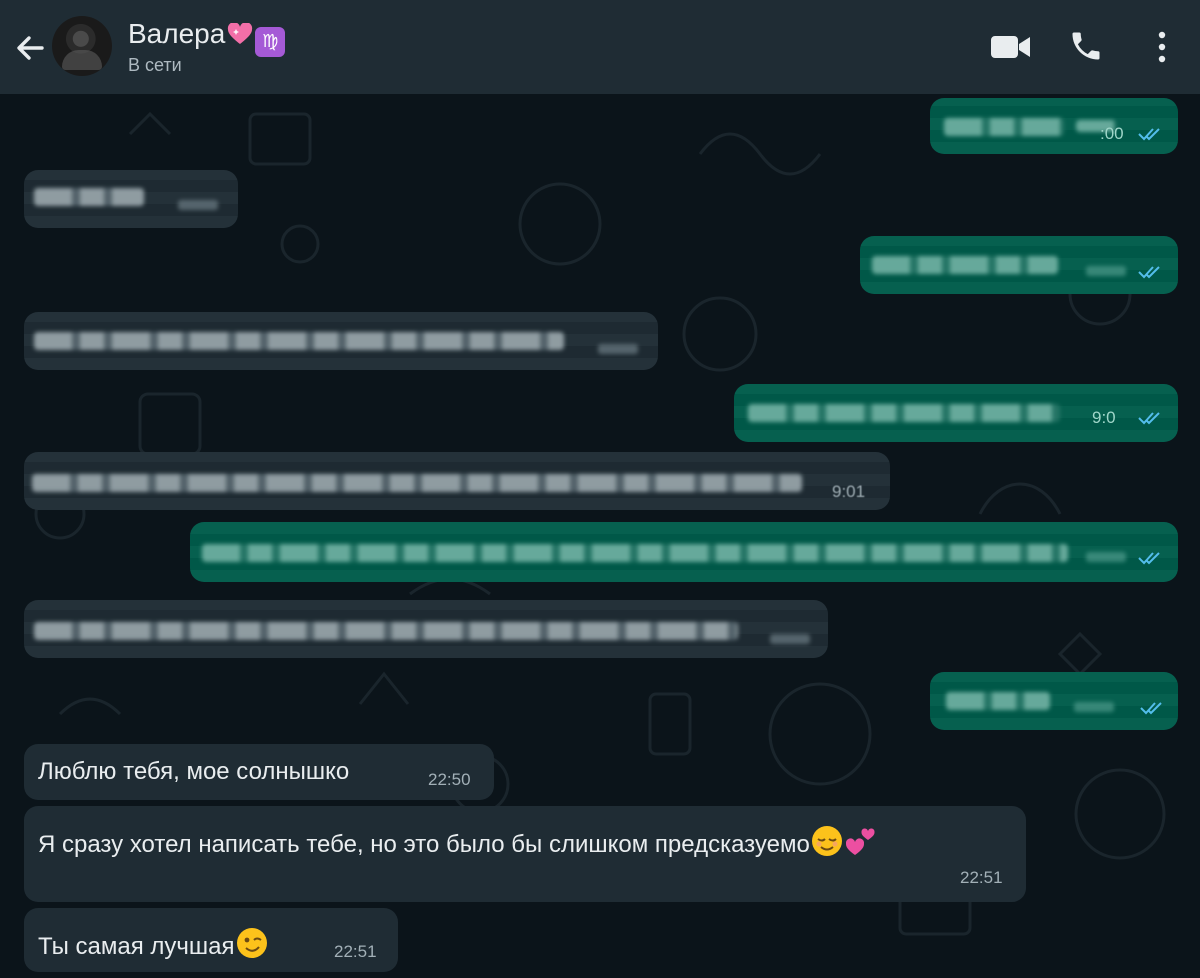 The height and width of the screenshot is (978, 1200). Describe the element at coordinates (252, 943) in the screenshot. I see `winking-face-icon` at that location.